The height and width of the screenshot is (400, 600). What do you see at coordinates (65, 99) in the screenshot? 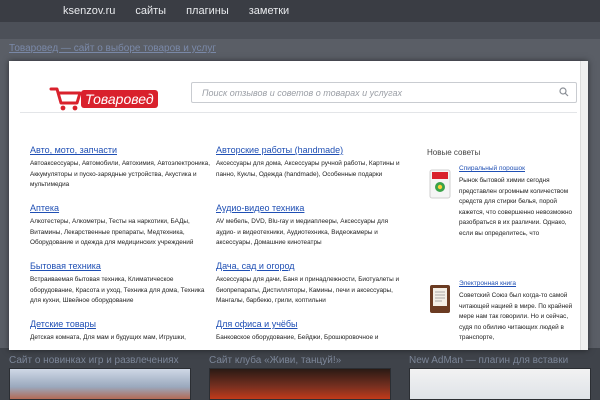
I see `cart-icon` at bounding box center [65, 99].